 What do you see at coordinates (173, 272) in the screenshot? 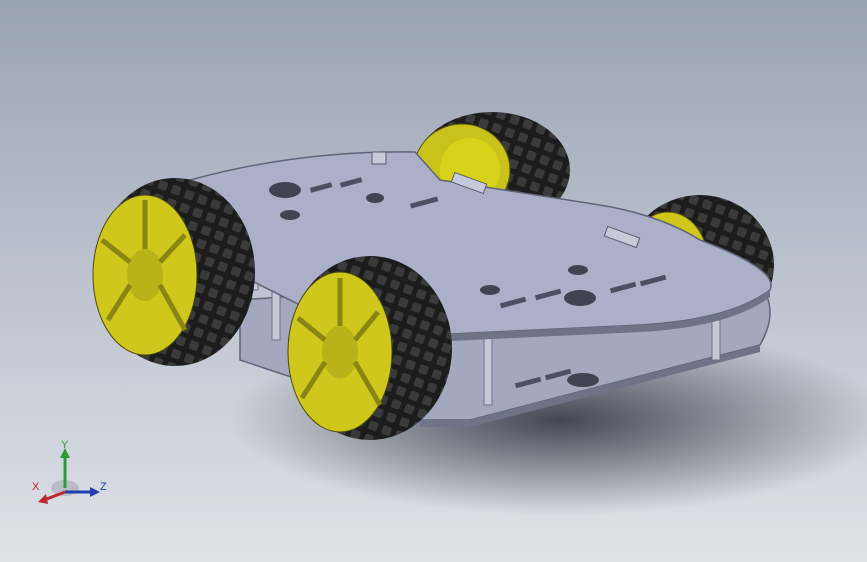
I see `wheel-rear-left` at bounding box center [173, 272].